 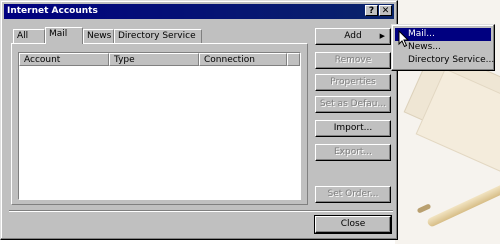 I want to click on submenu-arrow-icon: ▶, so click(x=382, y=36).